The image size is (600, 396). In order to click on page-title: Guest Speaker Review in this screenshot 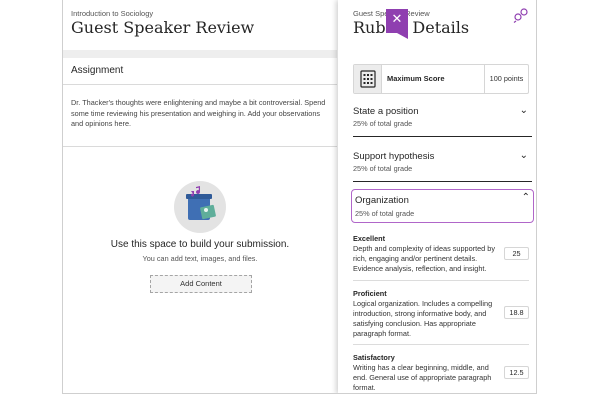, I will do `click(163, 27)`.